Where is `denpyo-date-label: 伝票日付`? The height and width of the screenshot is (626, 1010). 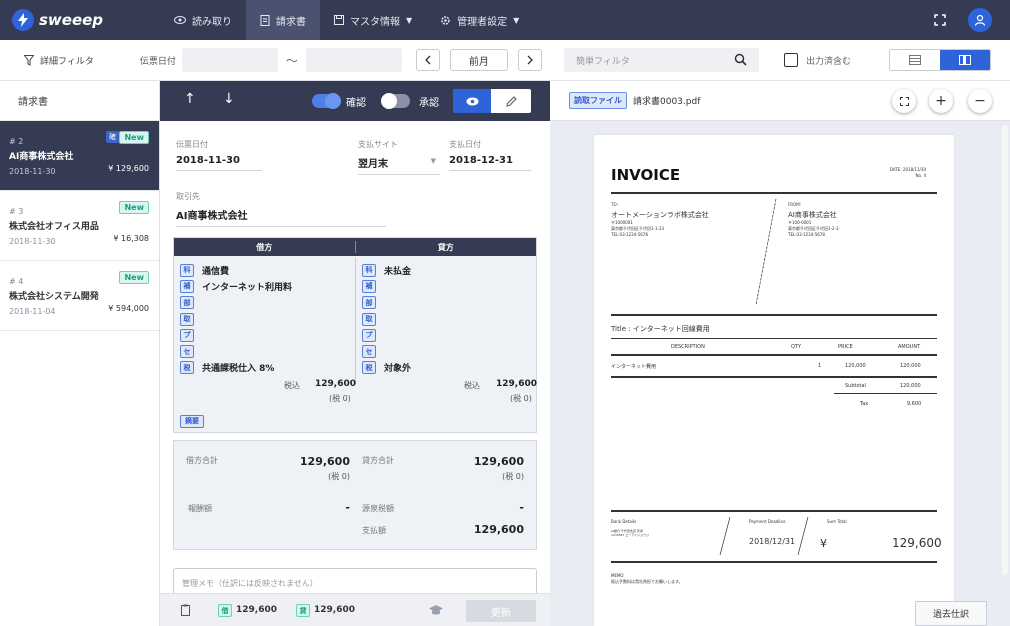 denpyo-date-label: 伝票日付 is located at coordinates (192, 144).